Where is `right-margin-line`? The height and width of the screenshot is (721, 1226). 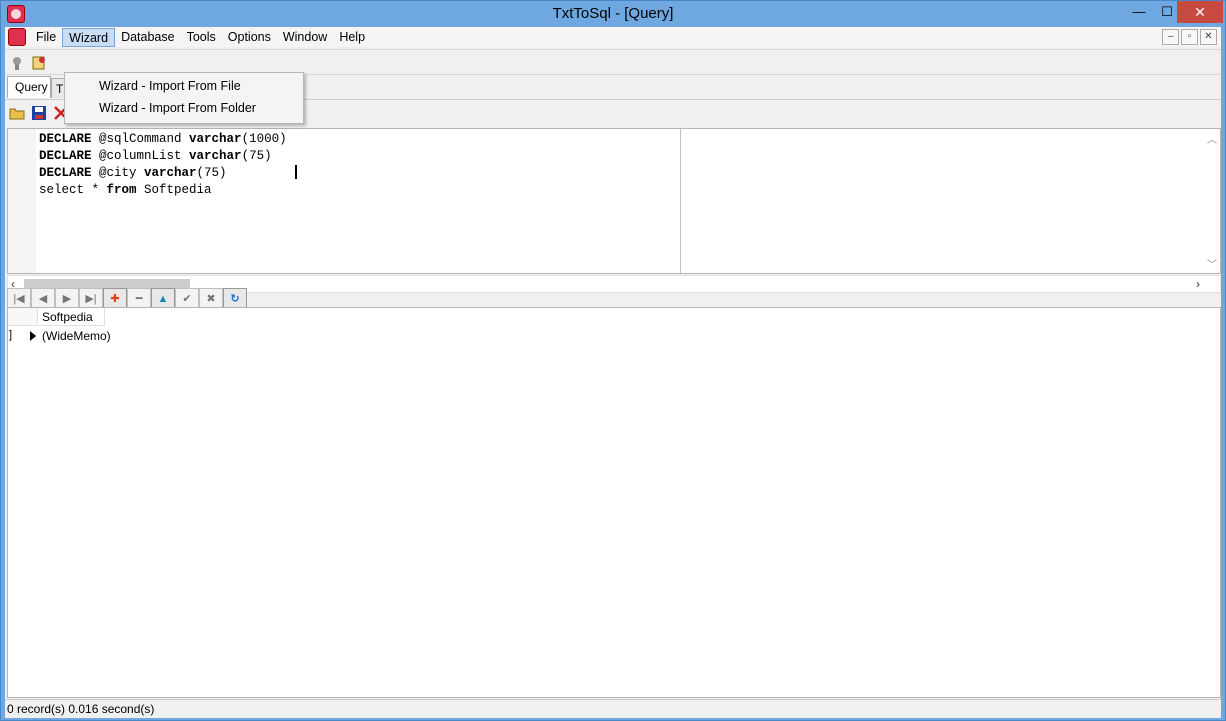
right-margin-line is located at coordinates (680, 201).